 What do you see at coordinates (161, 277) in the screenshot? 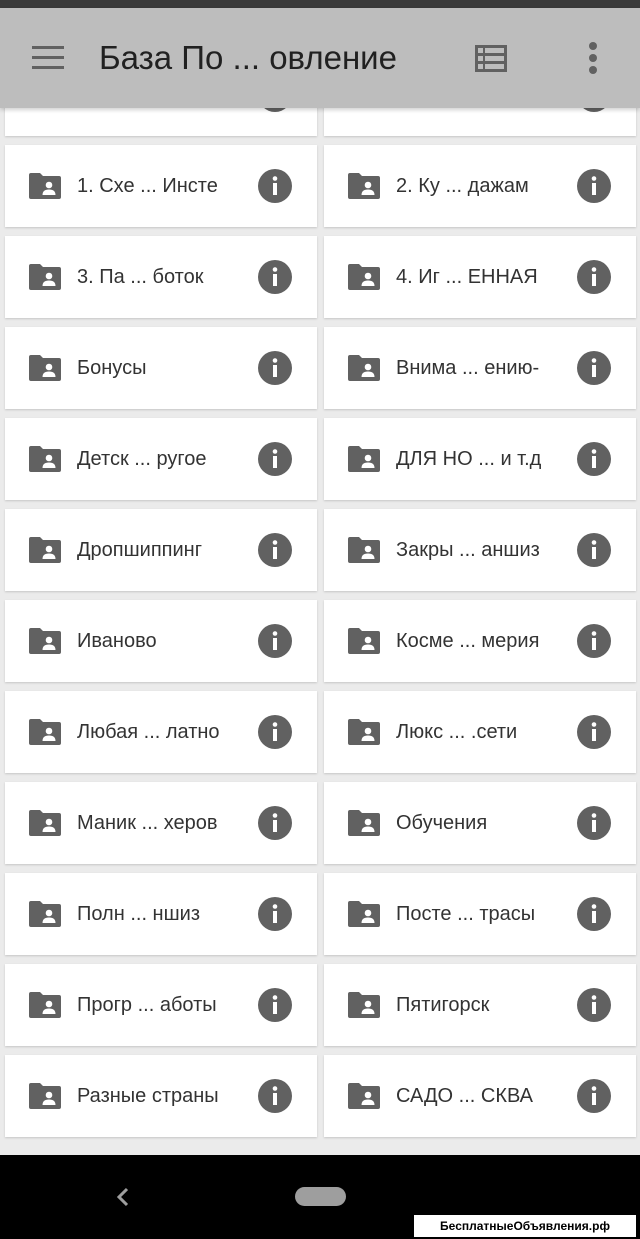
I see `folder-card-5: 3. Па ... боток` at bounding box center [161, 277].